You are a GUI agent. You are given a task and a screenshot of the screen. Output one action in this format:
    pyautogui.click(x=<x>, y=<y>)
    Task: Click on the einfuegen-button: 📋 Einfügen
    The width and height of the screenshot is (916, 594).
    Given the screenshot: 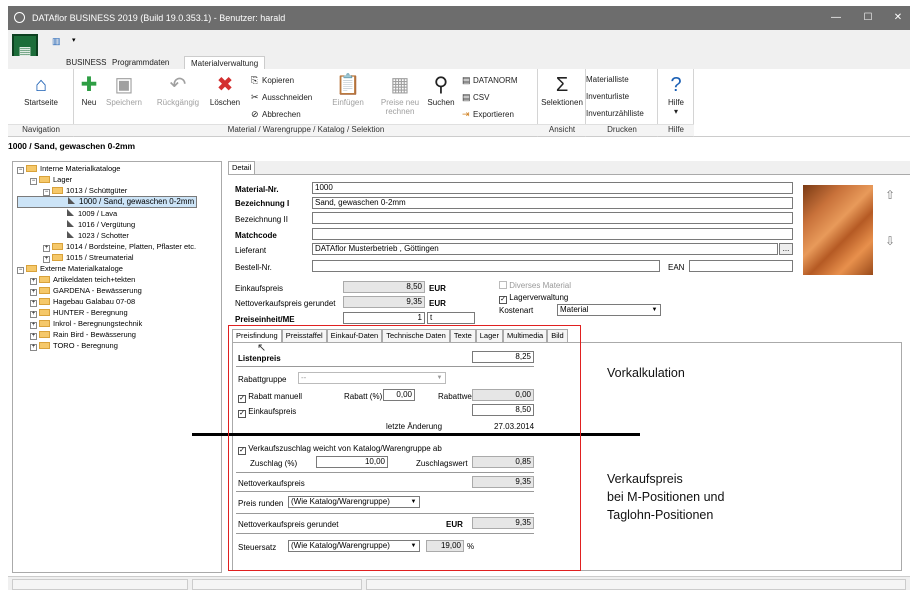 What is the action you would take?
    pyautogui.click(x=348, y=89)
    